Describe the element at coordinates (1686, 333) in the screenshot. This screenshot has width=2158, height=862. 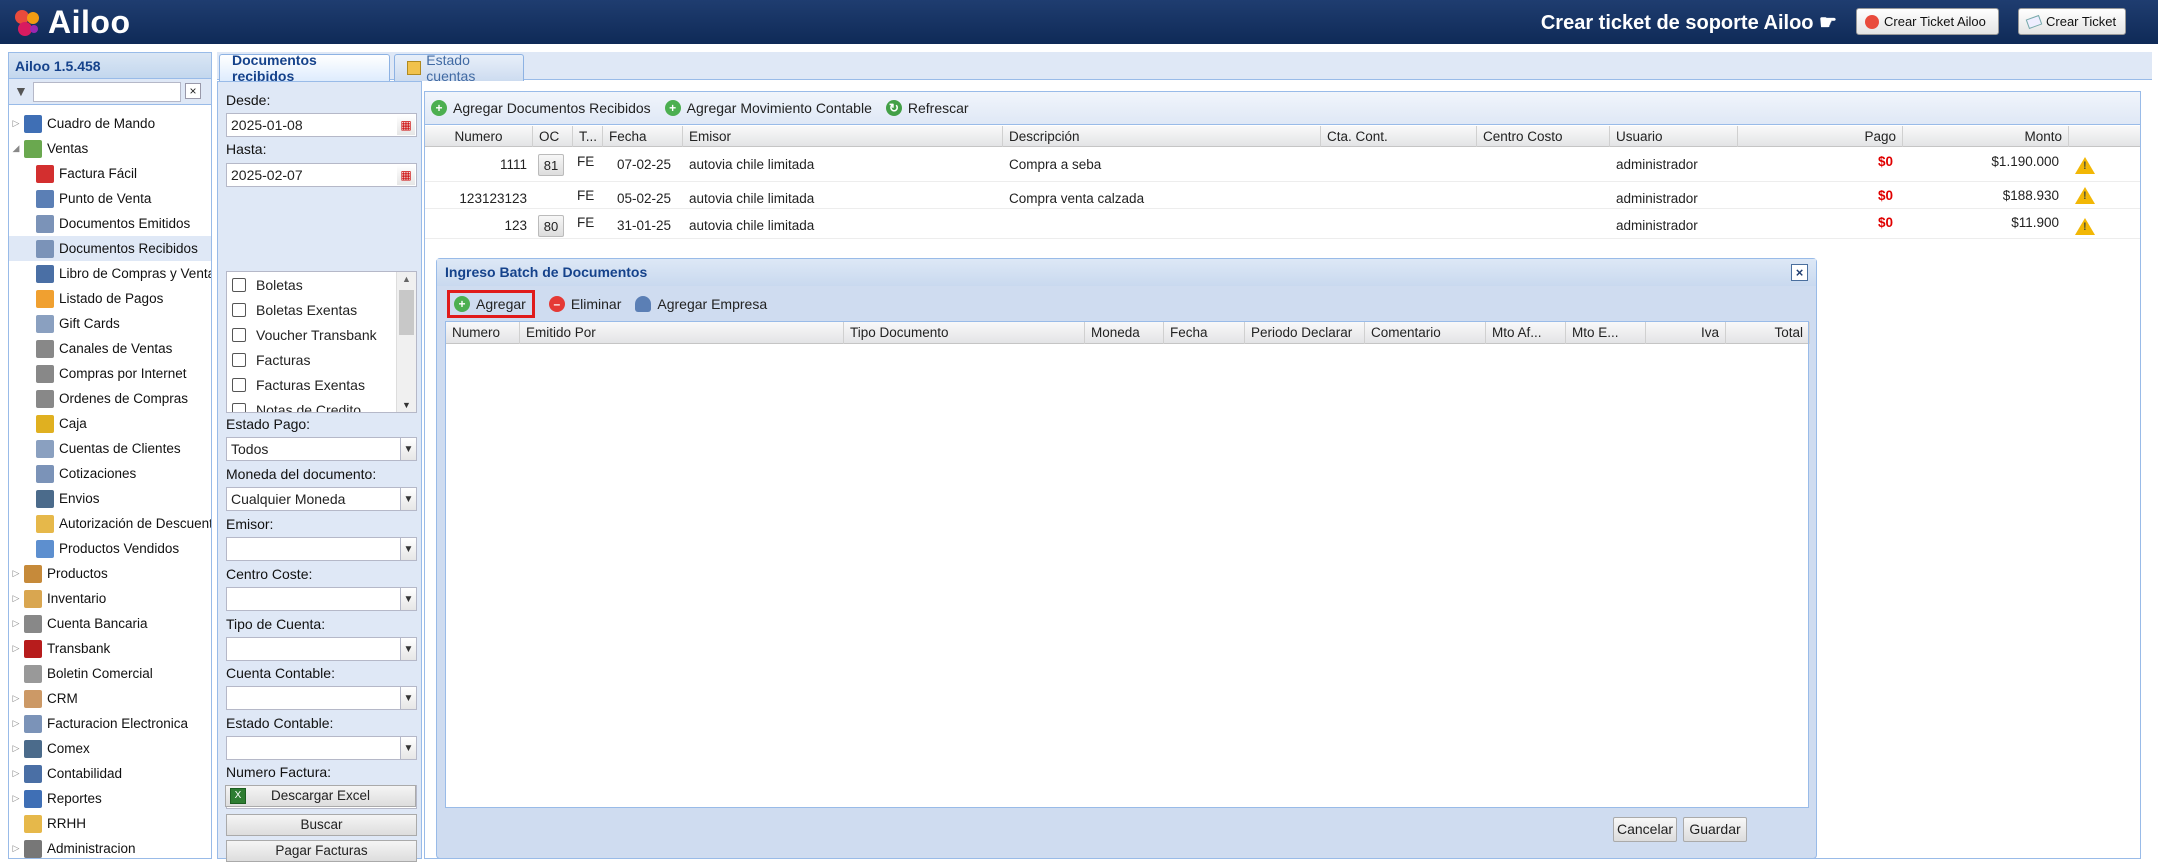
I see `batch-column-header: Iva` at that location.